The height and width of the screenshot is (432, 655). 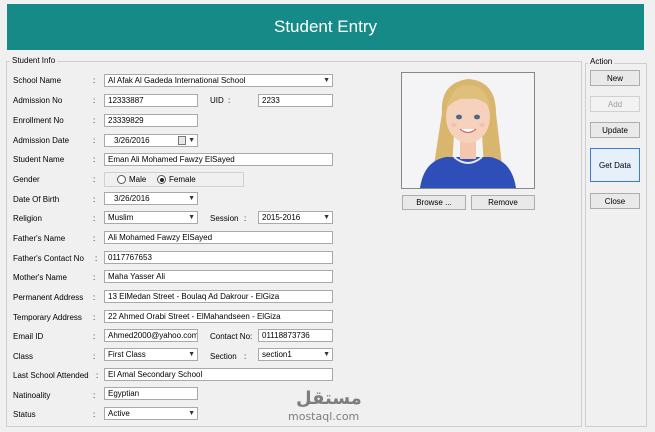 I want to click on fathers-name-field: Ali Mohamed Fawzy ElSayed, so click(x=218, y=237).